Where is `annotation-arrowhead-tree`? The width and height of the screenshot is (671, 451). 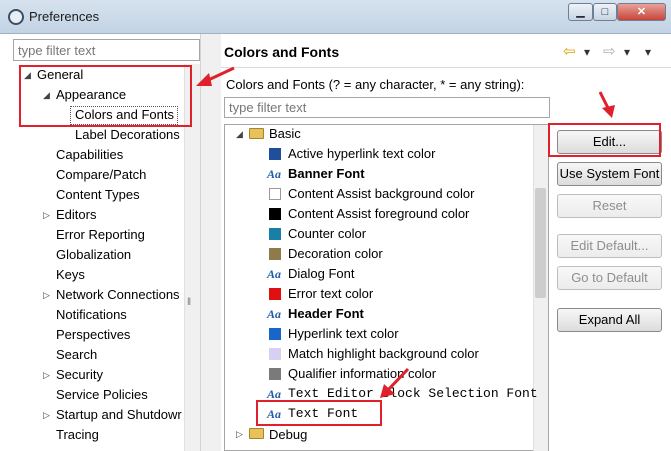 annotation-arrowhead-tree is located at coordinates (204, 79).